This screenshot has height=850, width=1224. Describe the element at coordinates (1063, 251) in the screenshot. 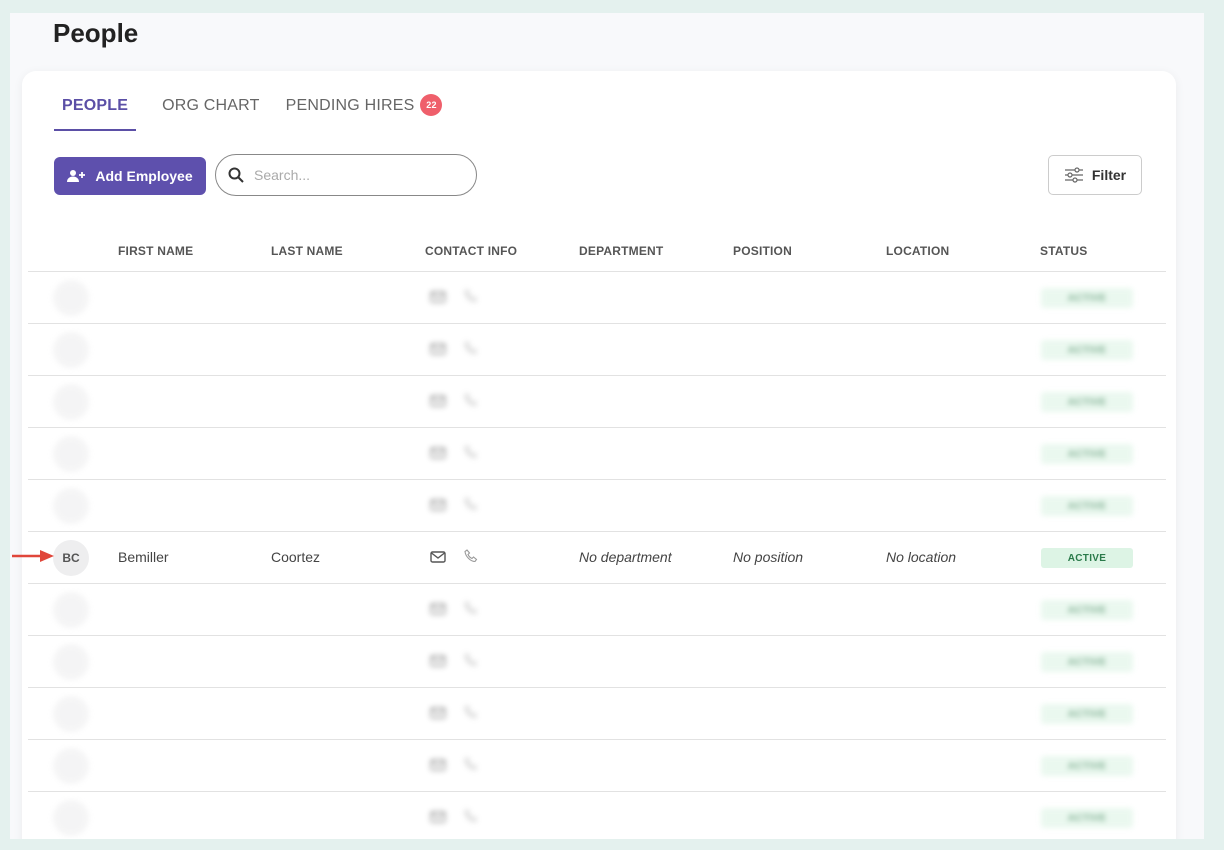

I see `column-status: STATUS` at that location.